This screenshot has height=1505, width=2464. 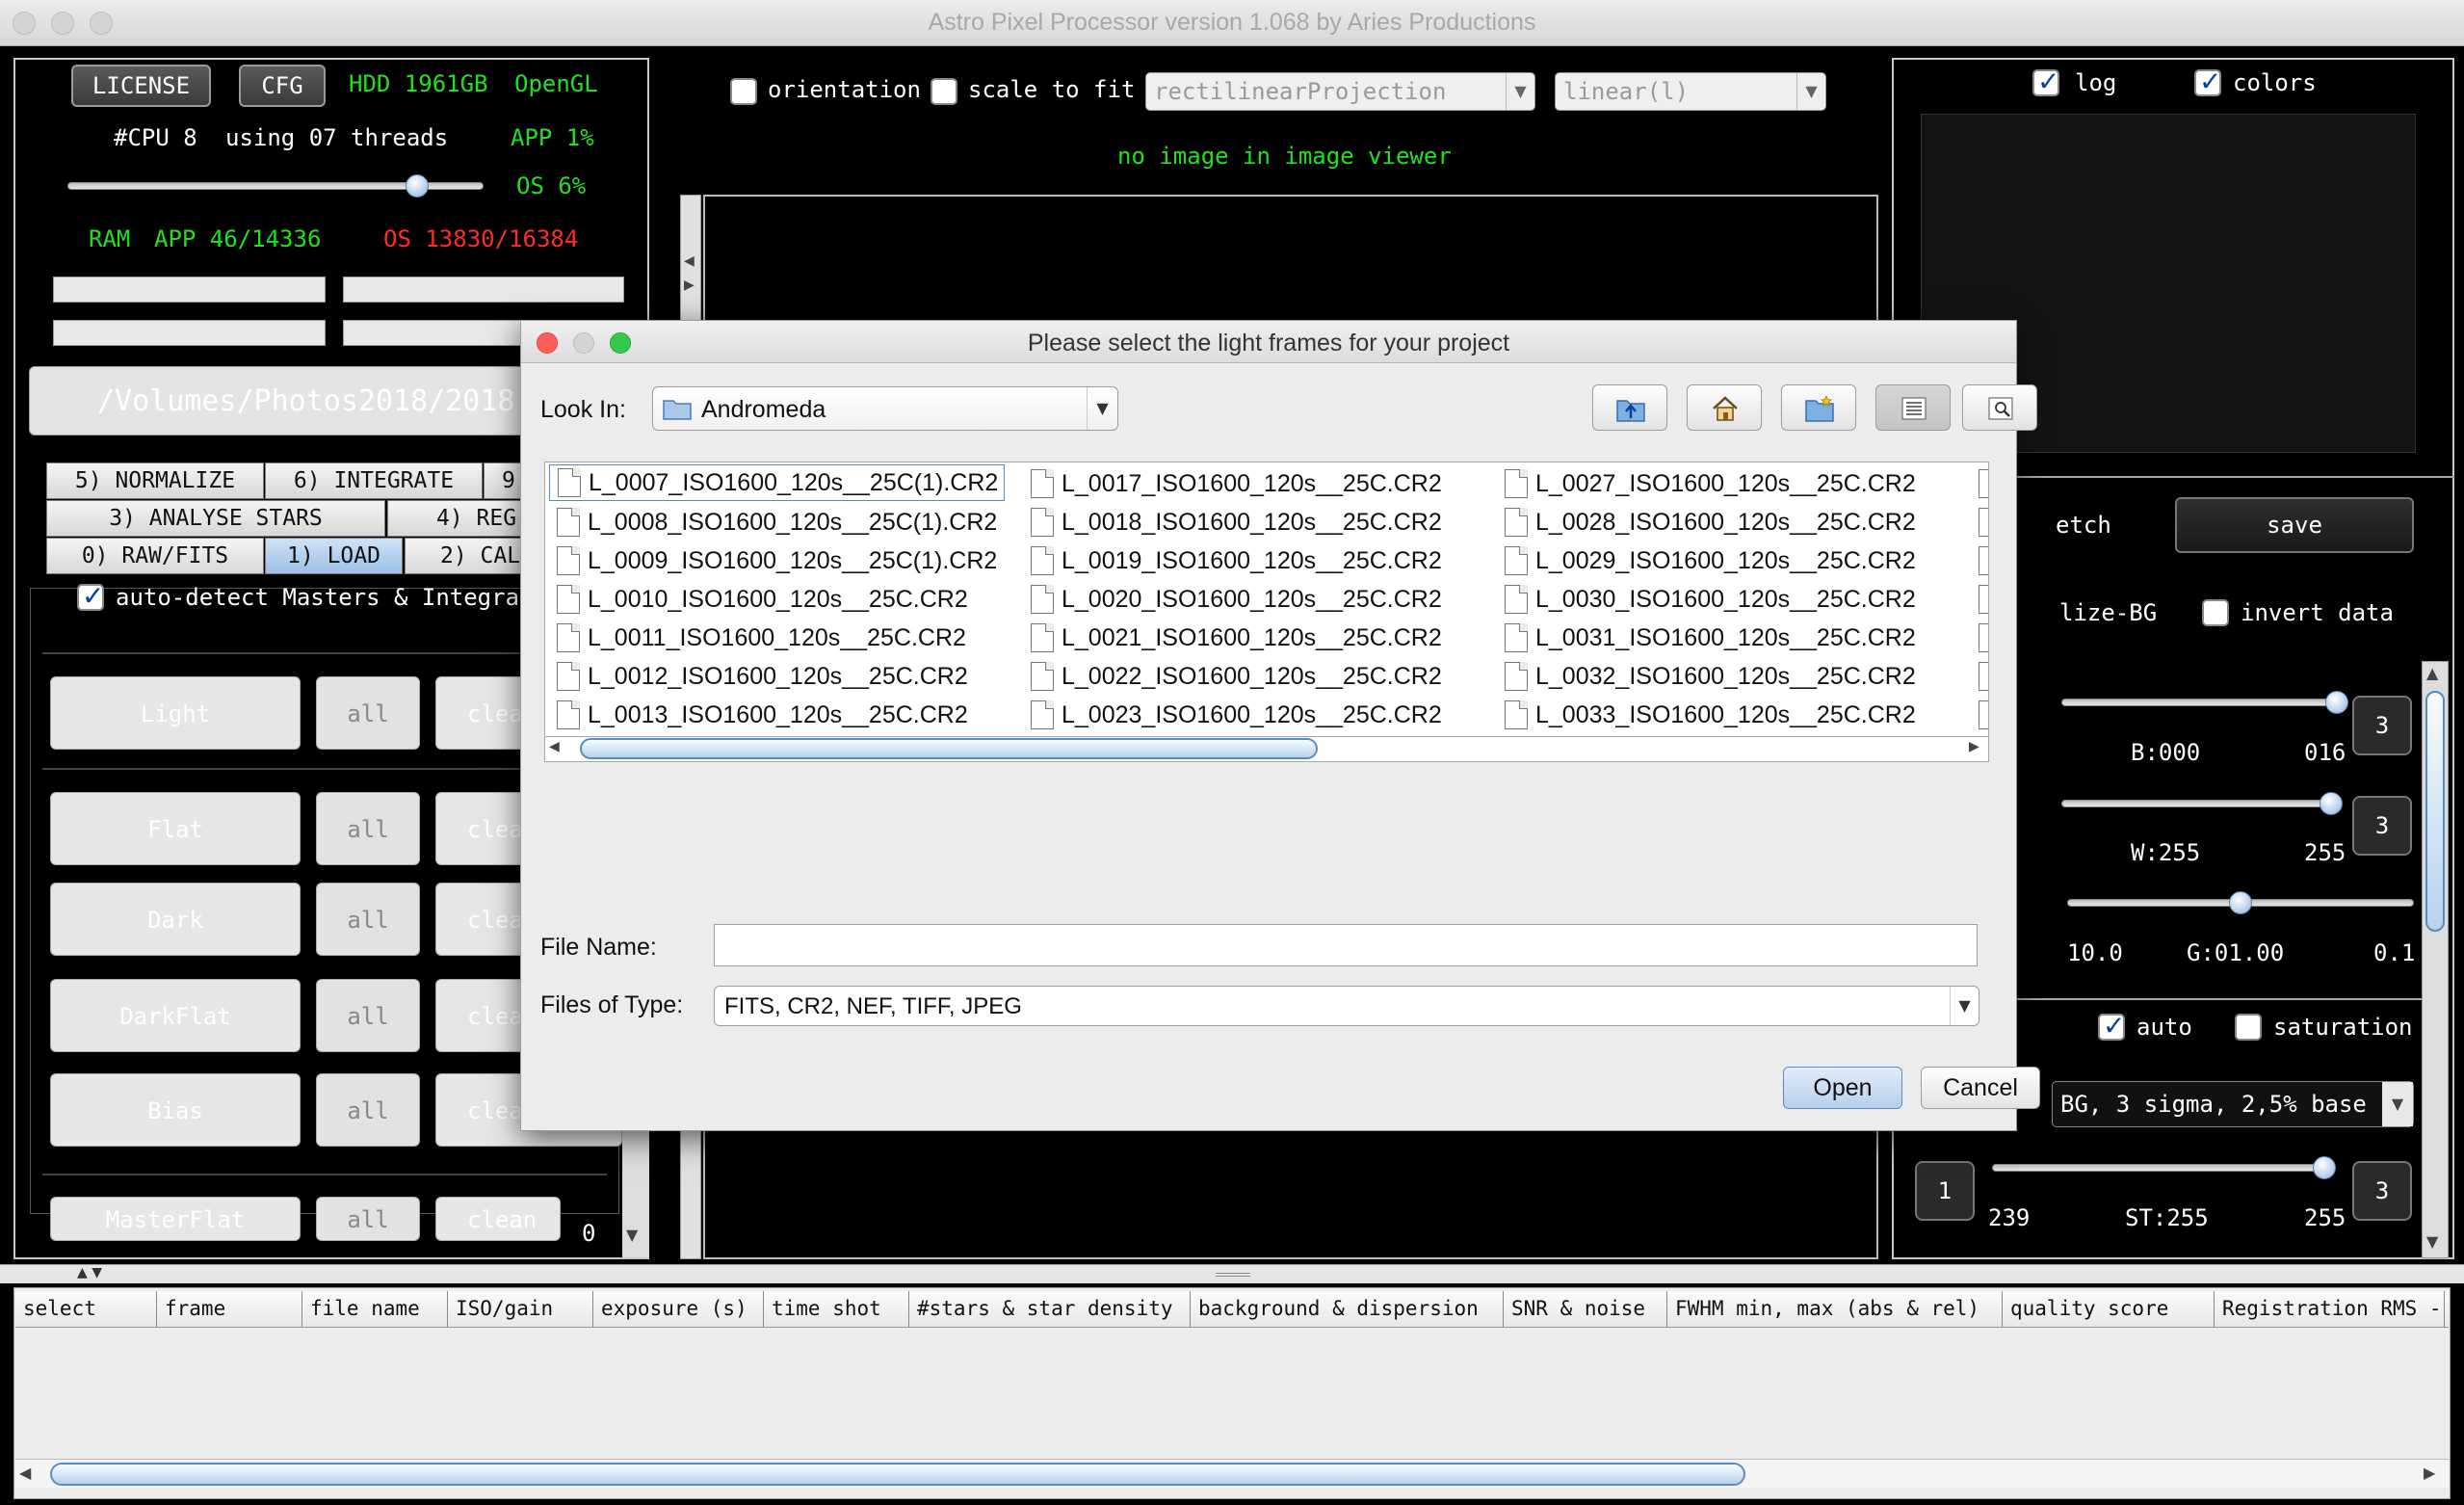 I want to click on file-item: L_0011_ISO1600_120s__25C.CR2, so click(x=760, y=638).